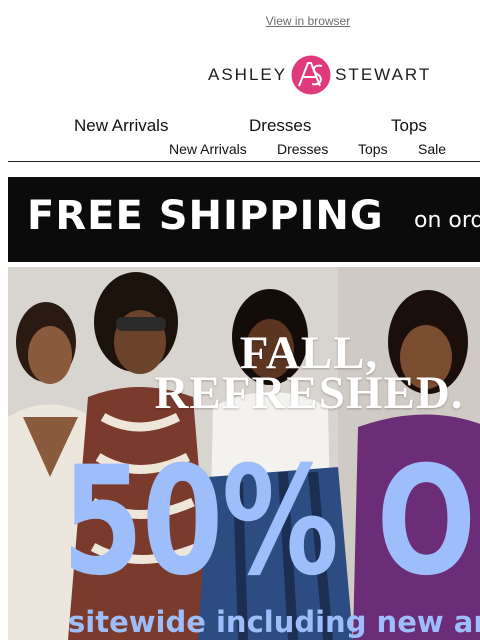 The width and height of the screenshot is (480, 640). I want to click on logo-text-left: ASHLEY, so click(248, 74).